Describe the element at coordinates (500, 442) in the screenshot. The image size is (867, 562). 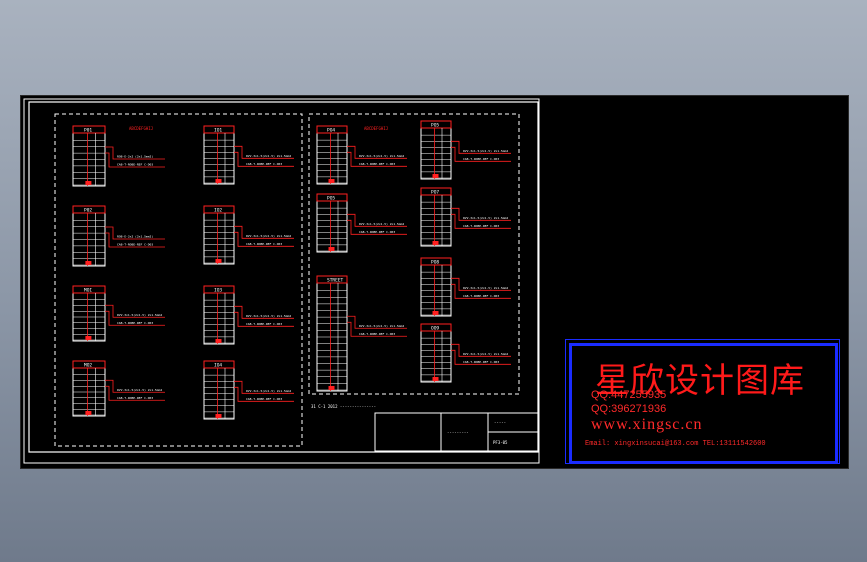
I see `title-block-code: PF3-05` at that location.